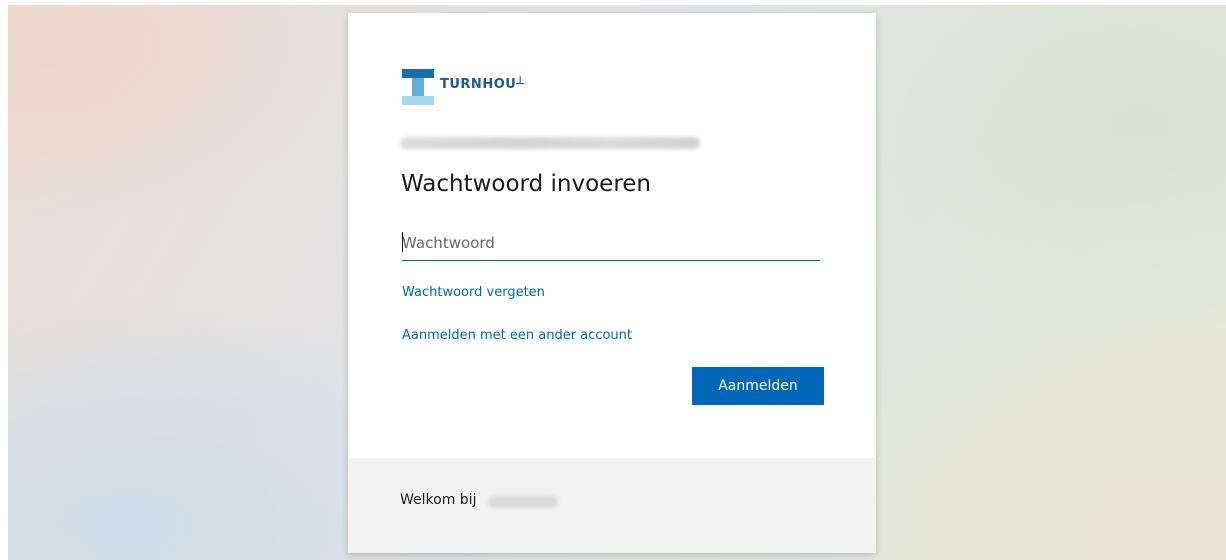 Image resolution: width=1226 pixels, height=560 pixels. Describe the element at coordinates (611, 243) in the screenshot. I see `password-input` at that location.